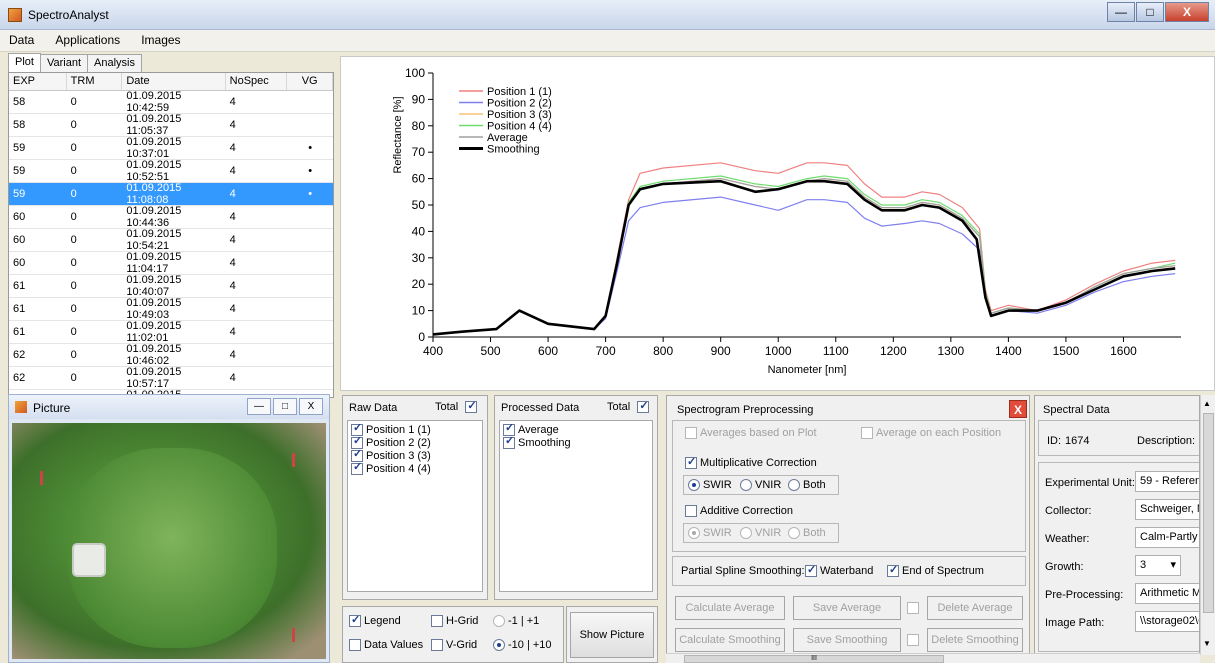  What do you see at coordinates (171, 102) in the screenshot?
I see `table-row: 58 0 01.09.2015 10:42:59 4` at bounding box center [171, 102].